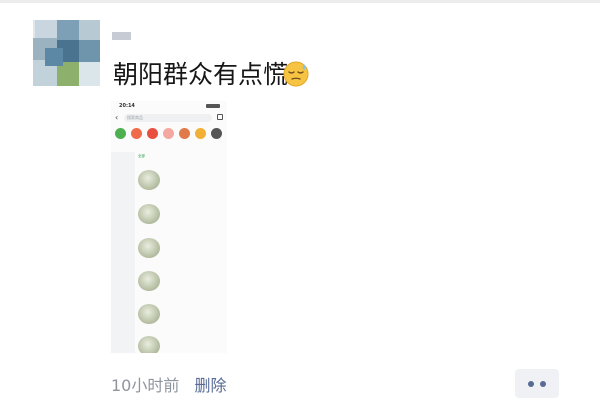  I want to click on avatar, so click(66, 53).